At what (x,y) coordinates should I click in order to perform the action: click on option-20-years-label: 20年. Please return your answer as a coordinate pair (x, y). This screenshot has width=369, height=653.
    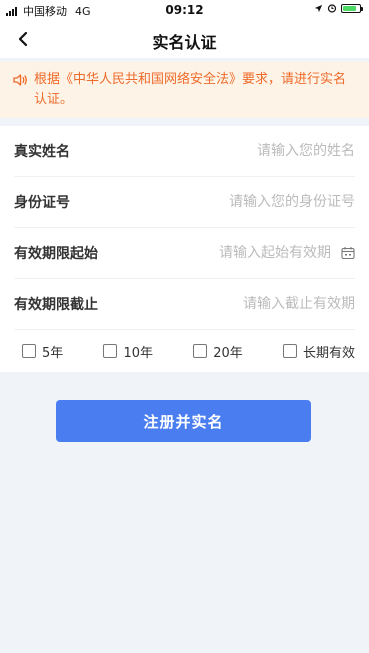
    Looking at the image, I should click on (228, 353).